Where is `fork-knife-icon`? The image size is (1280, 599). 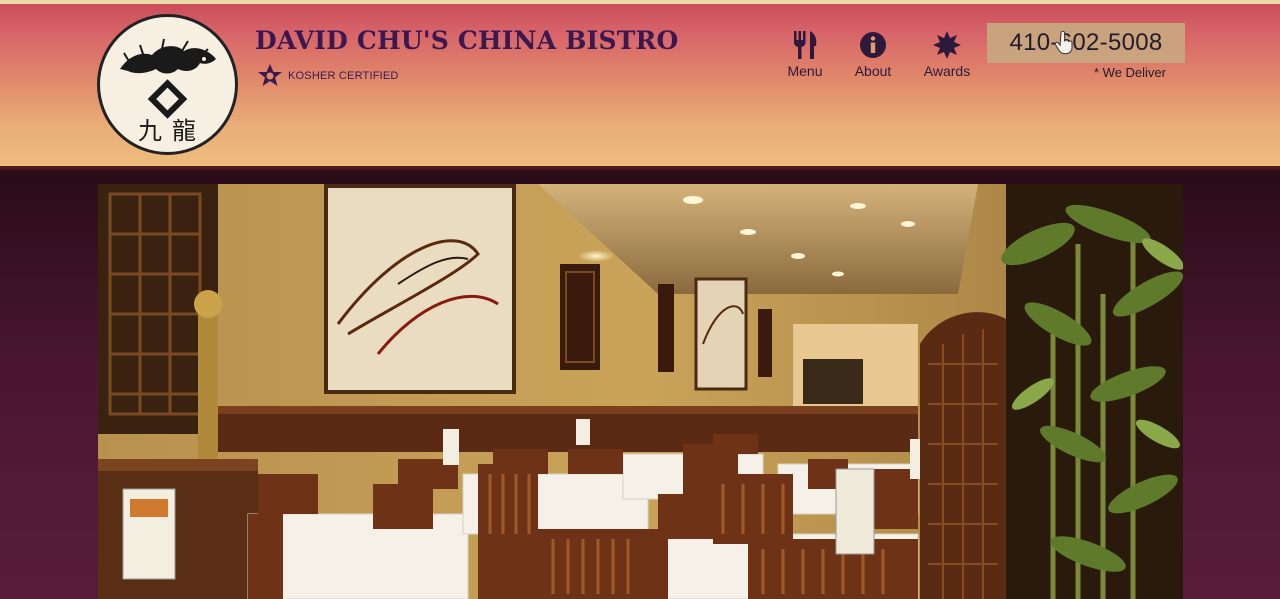
fork-knife-icon is located at coordinates (805, 45).